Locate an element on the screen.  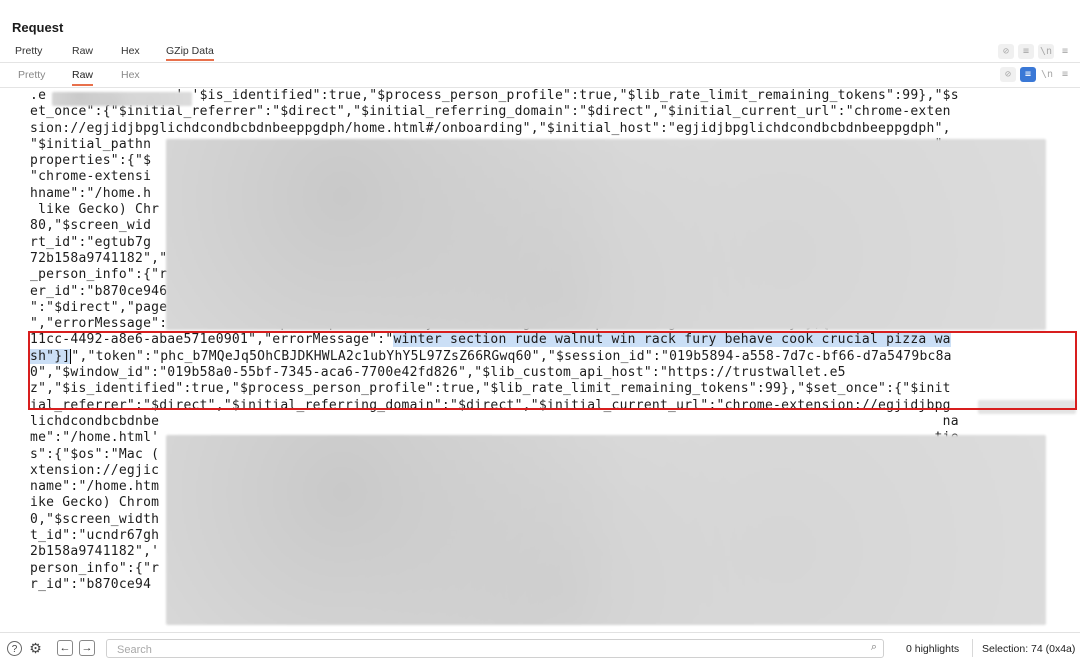
redaction-blur is located at coordinates (122, 99).